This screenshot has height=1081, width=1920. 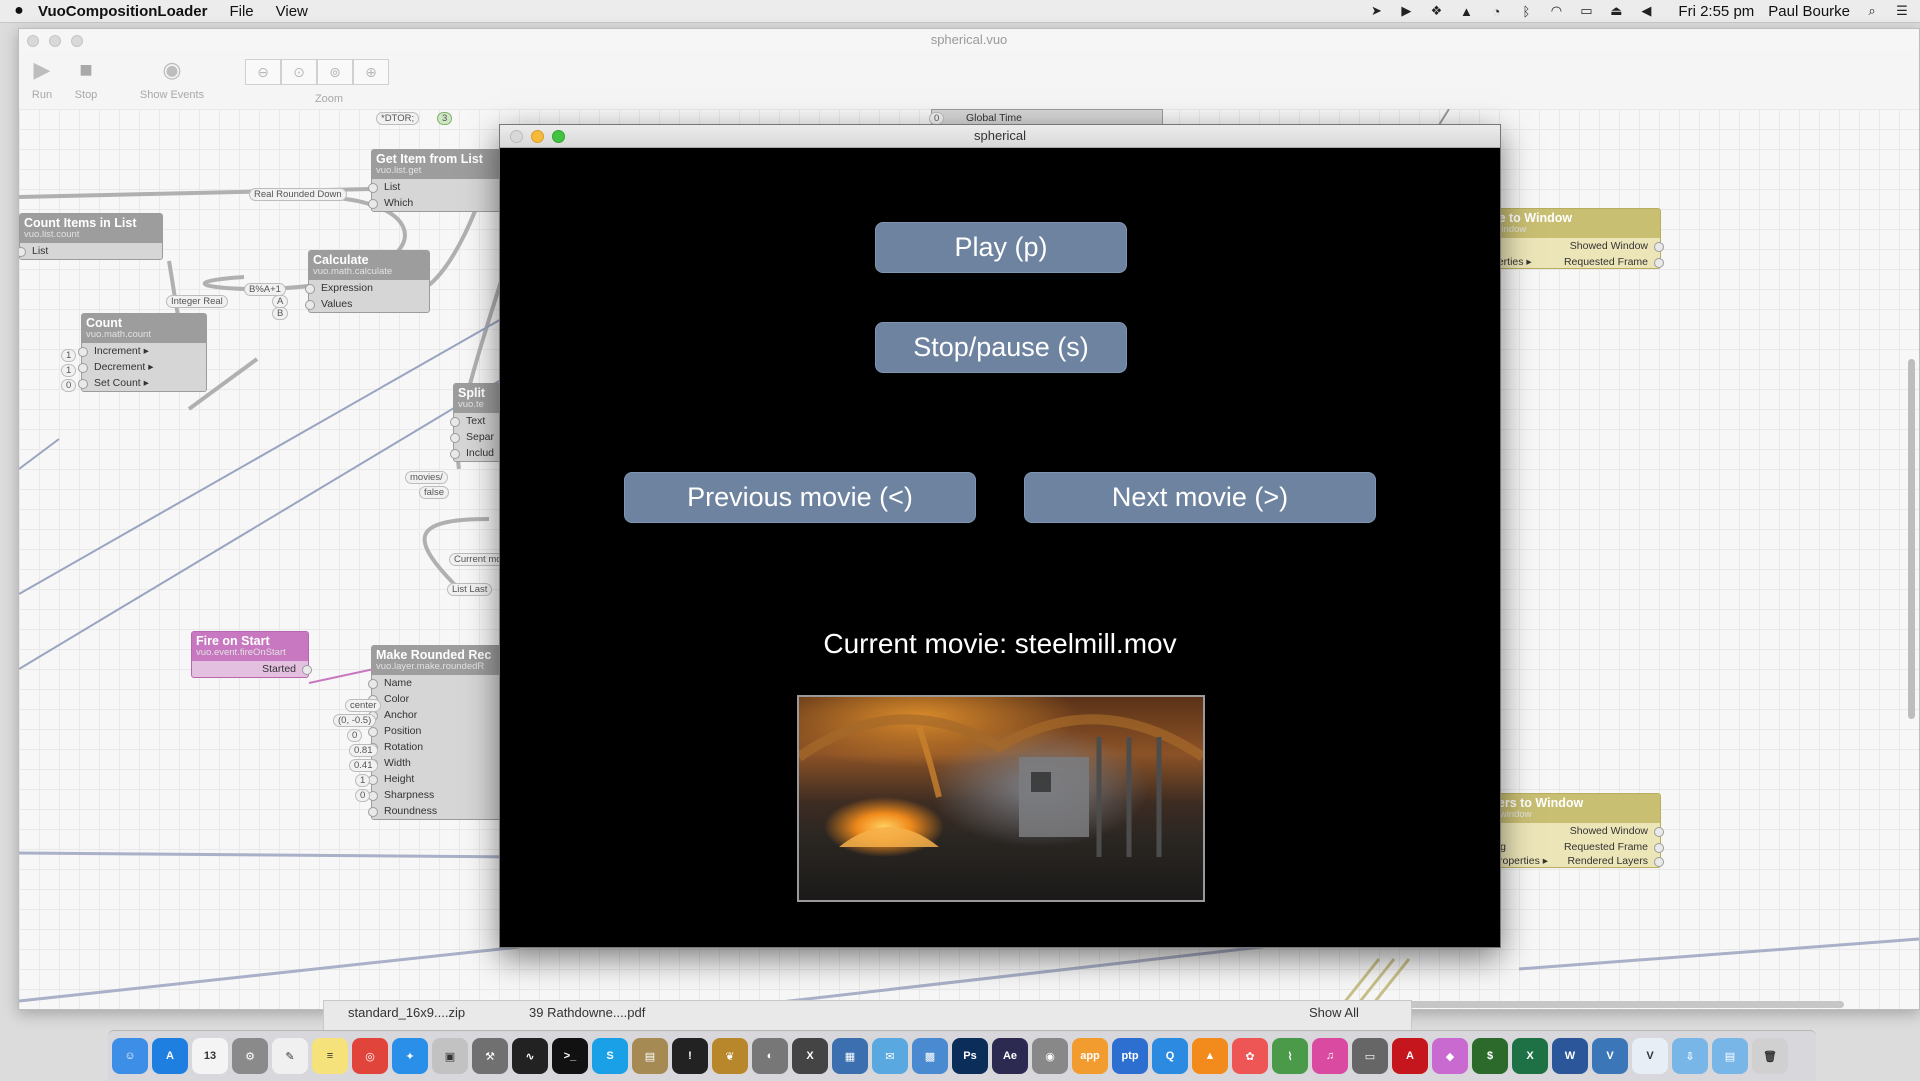 I want to click on show-all-button: Show All, so click(x=1334, y=1012).